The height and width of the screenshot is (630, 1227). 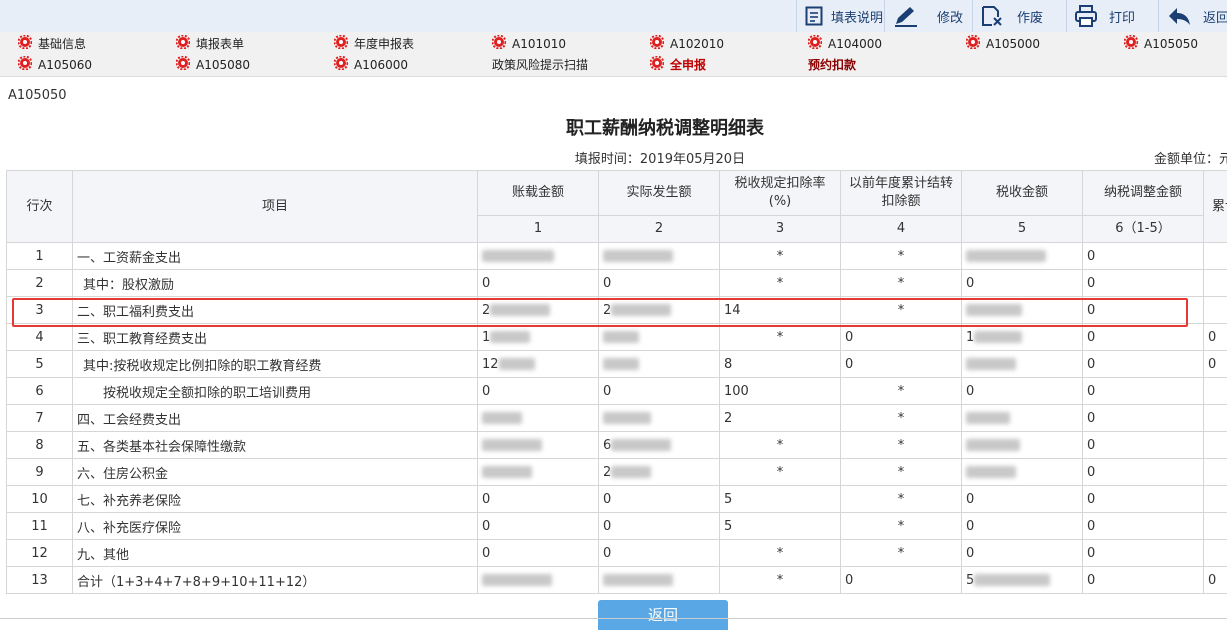 What do you see at coordinates (55, 65) in the screenshot?
I see `nav-item-a105060: A105060` at bounding box center [55, 65].